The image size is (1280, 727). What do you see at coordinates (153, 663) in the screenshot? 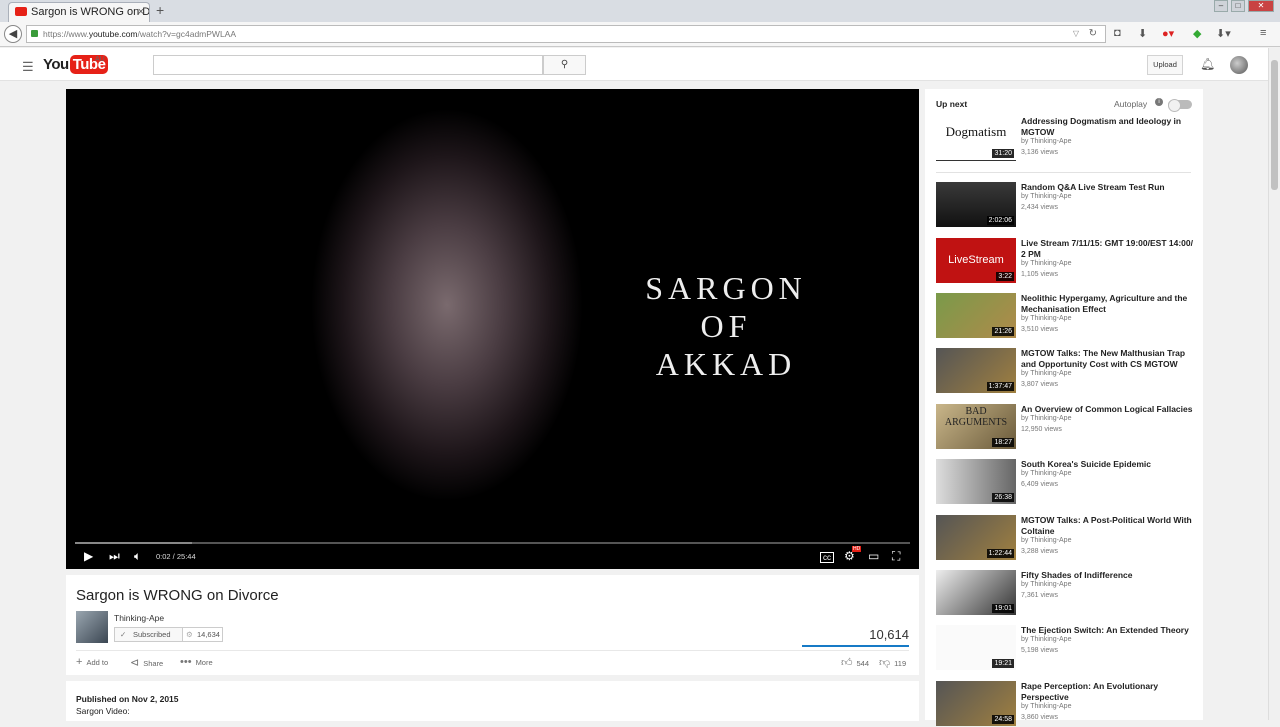
I see `share-label: Share` at bounding box center [153, 663].